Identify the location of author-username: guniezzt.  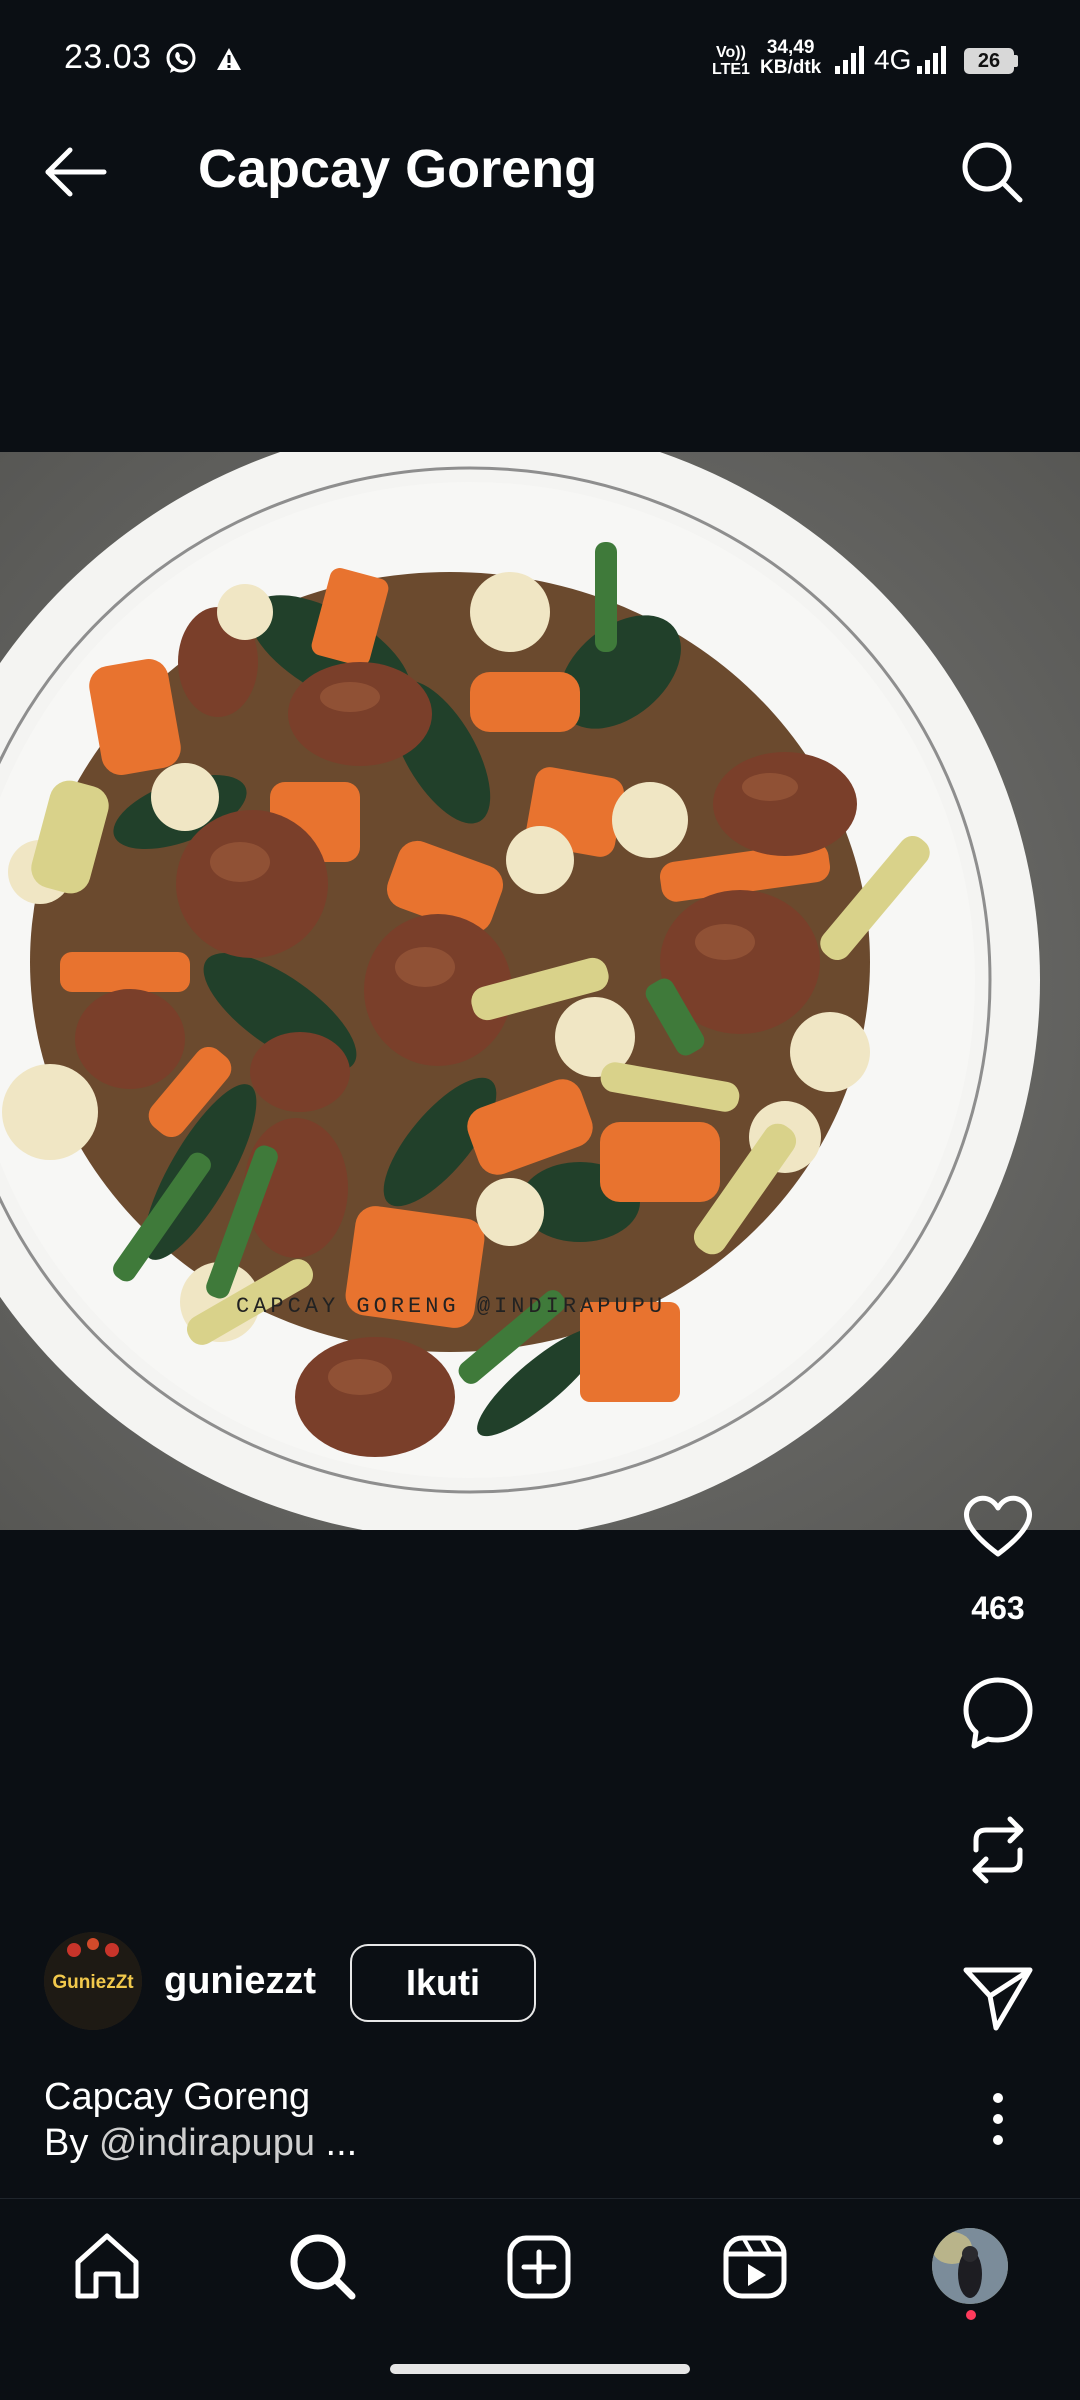
(240, 1981).